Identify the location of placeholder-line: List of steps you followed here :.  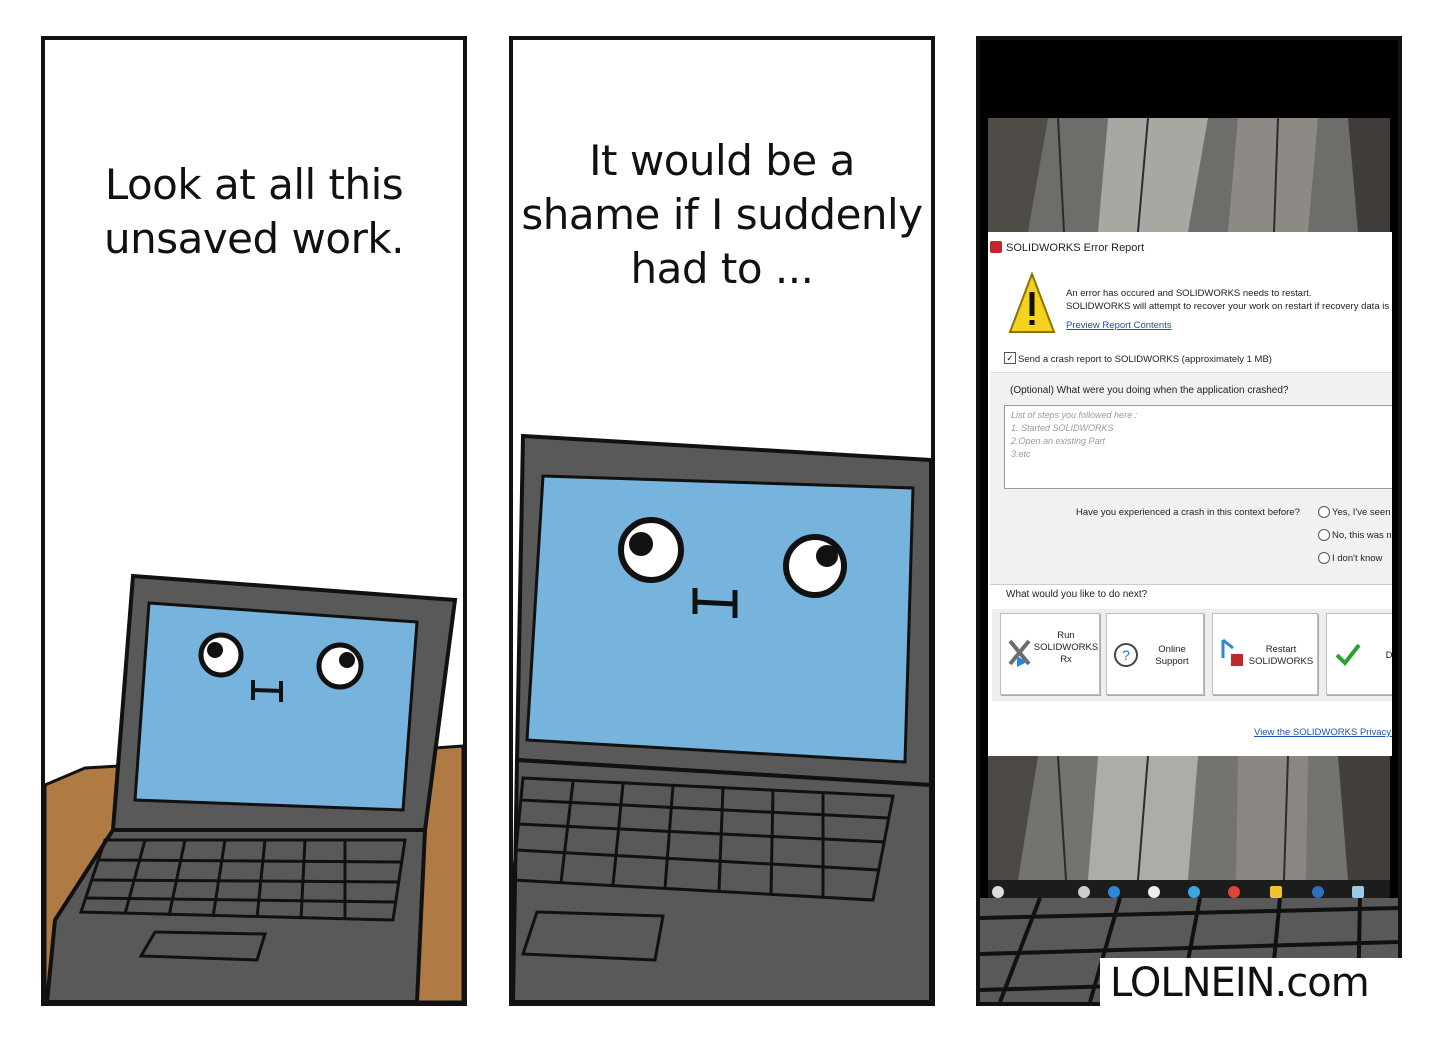
(1074, 415).